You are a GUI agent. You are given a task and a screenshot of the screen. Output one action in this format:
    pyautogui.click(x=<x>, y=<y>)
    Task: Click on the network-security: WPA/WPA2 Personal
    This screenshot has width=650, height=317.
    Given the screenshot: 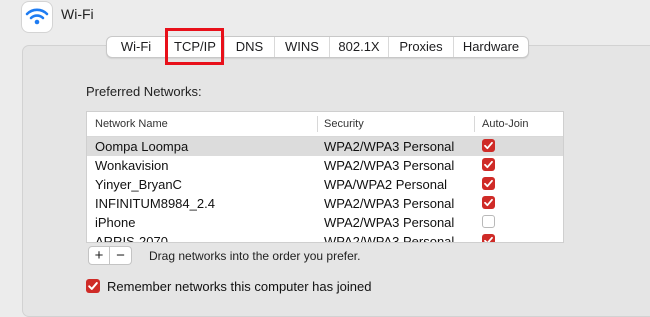 What is the action you would take?
    pyautogui.click(x=386, y=184)
    